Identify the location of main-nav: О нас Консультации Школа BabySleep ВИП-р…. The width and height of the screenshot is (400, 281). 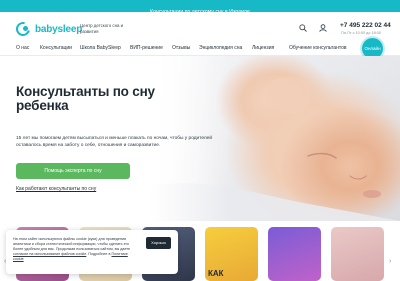
(200, 49).